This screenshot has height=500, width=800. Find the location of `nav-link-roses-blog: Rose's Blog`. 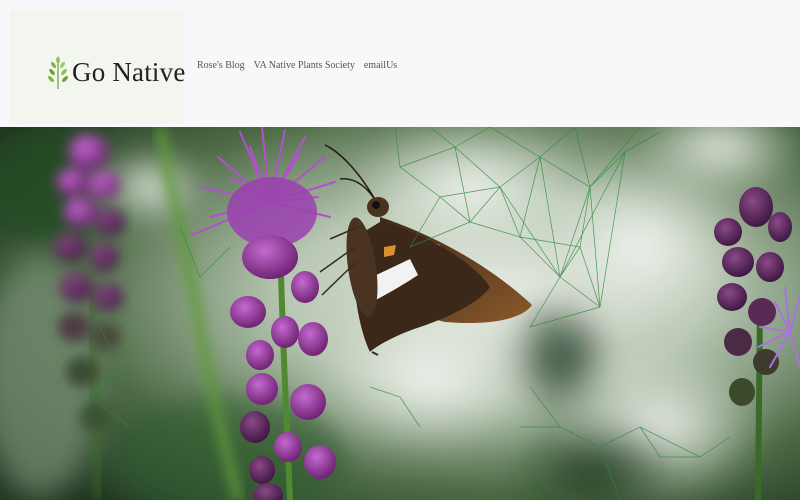

nav-link-roses-blog: Rose's Blog is located at coordinates (221, 65).